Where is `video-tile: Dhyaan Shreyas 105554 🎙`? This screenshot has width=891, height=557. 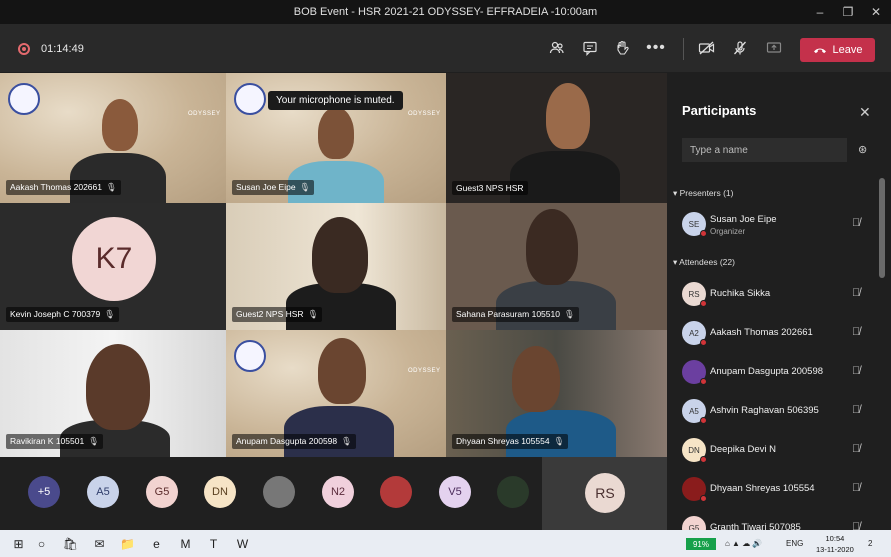
video-tile: Dhyaan Shreyas 105554 🎙 is located at coordinates (556, 393).